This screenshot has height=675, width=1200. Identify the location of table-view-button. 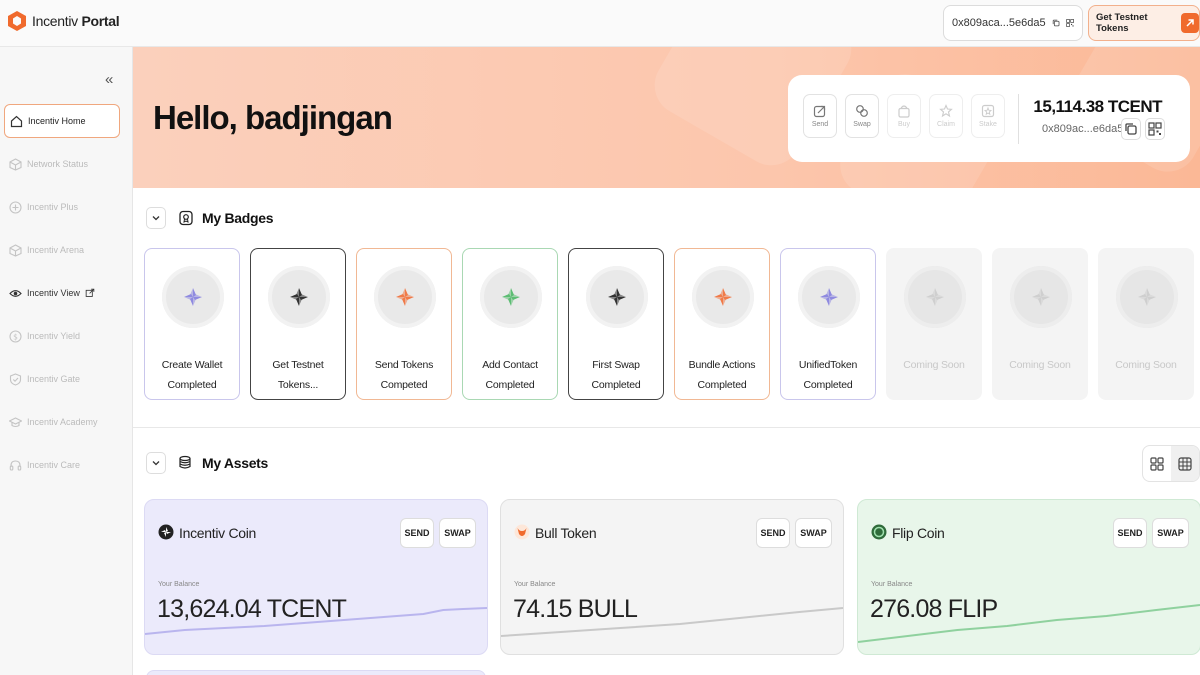
(1185, 463).